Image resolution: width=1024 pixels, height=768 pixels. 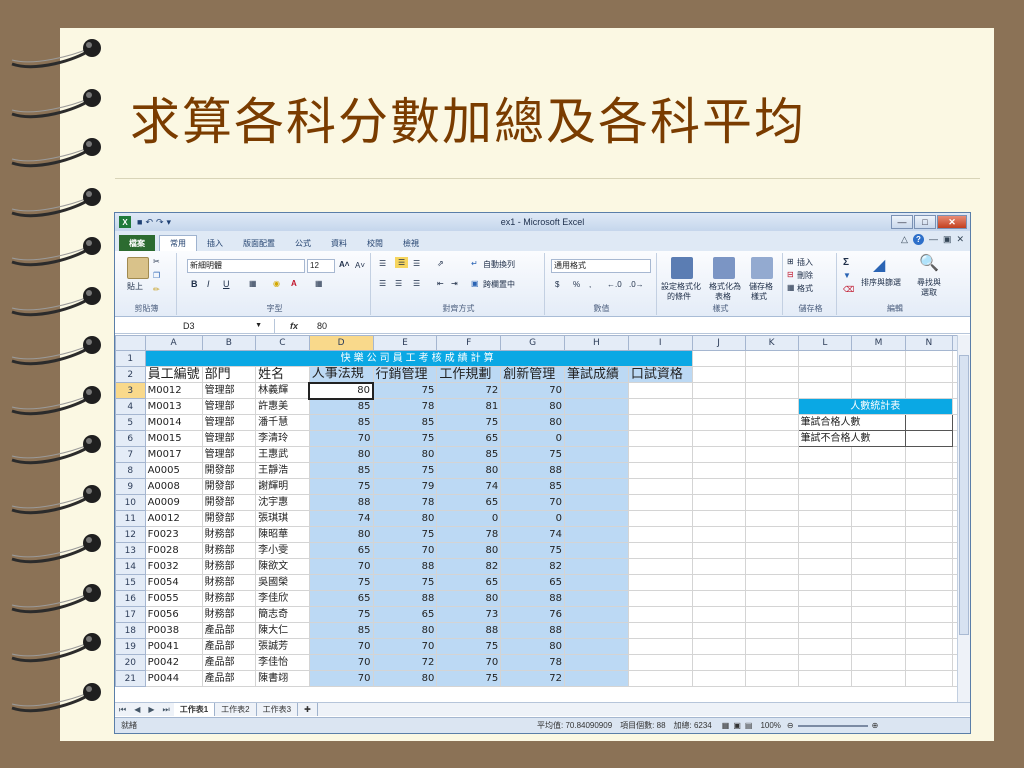 I want to click on formula-input: 80, so click(x=320, y=326).